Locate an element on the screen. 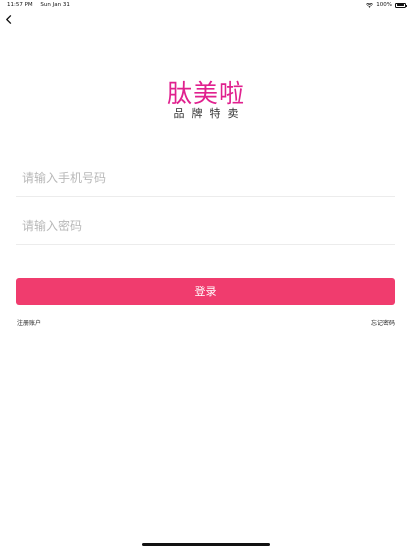  phone-field is located at coordinates (205, 179).